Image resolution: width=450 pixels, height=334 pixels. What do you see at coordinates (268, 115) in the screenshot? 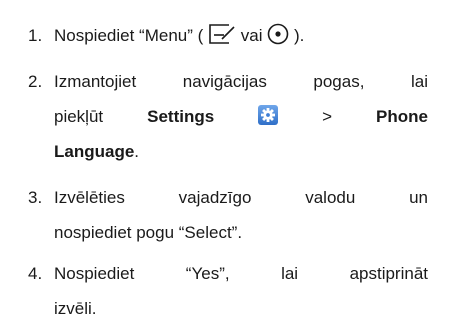
I see `settings-gear-icon` at bounding box center [268, 115].